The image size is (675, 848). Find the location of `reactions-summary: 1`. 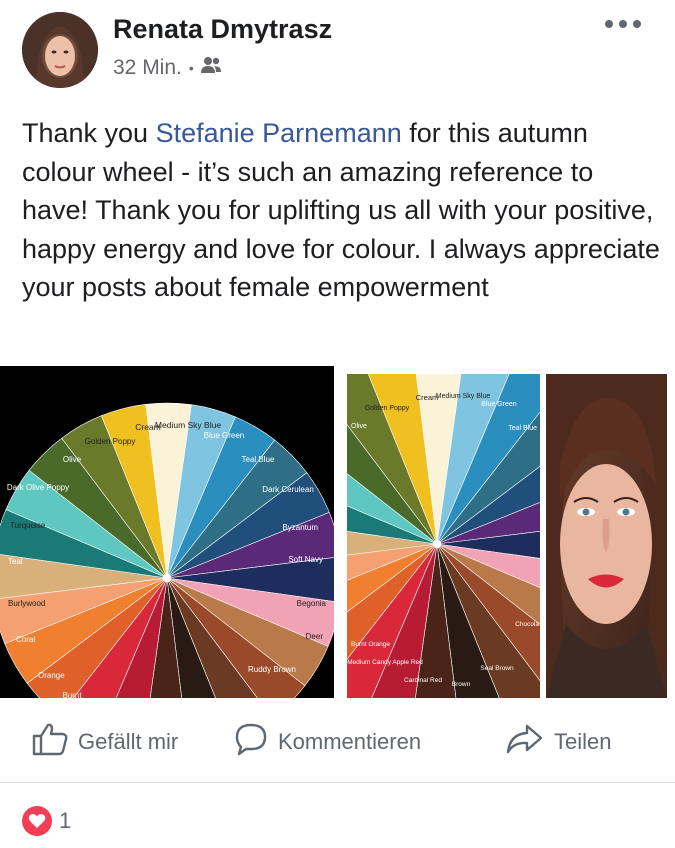

reactions-summary: 1 is located at coordinates (46, 821).